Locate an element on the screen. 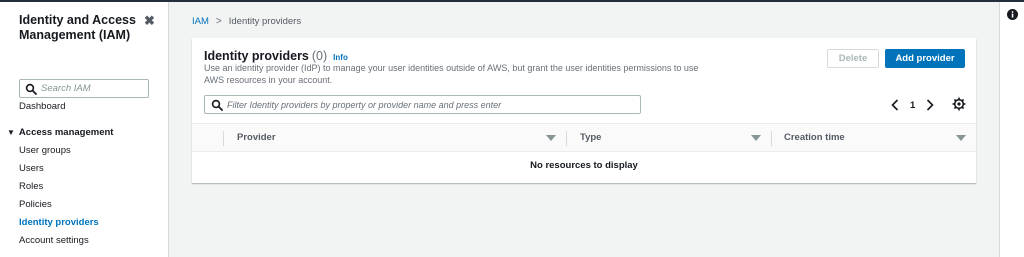 The height and width of the screenshot is (257, 1024). sidebar-section-label: Access management is located at coordinates (66, 132).